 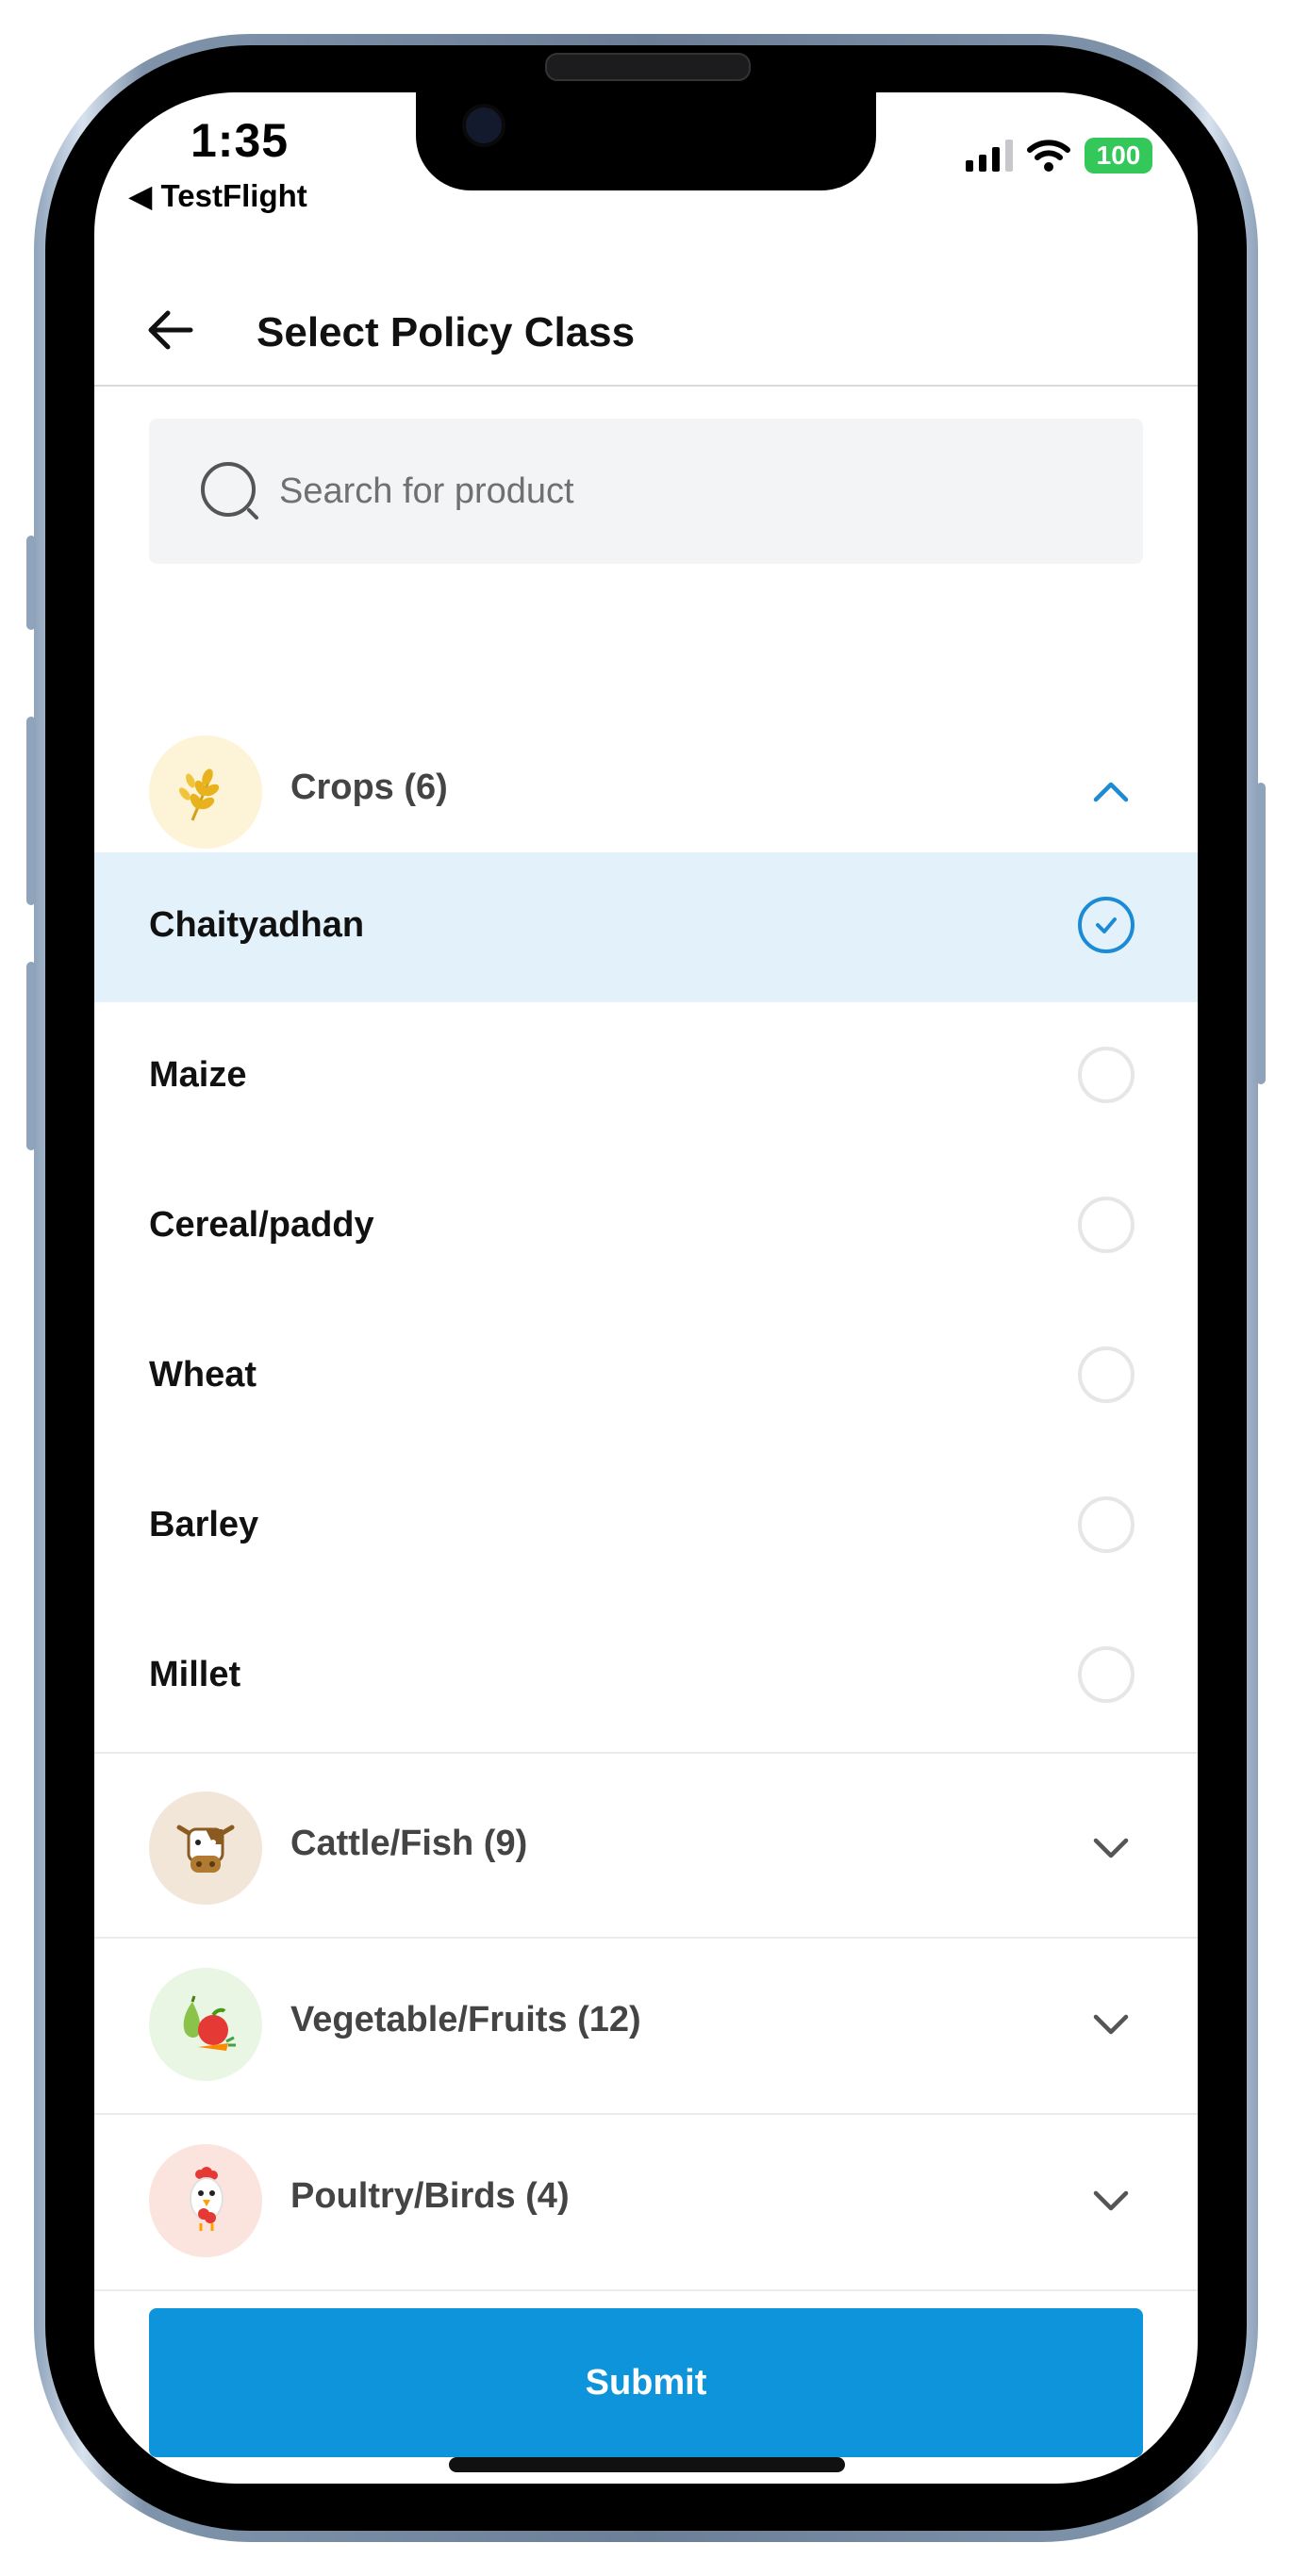 I want to click on cow-icon, so click(x=205, y=1848).